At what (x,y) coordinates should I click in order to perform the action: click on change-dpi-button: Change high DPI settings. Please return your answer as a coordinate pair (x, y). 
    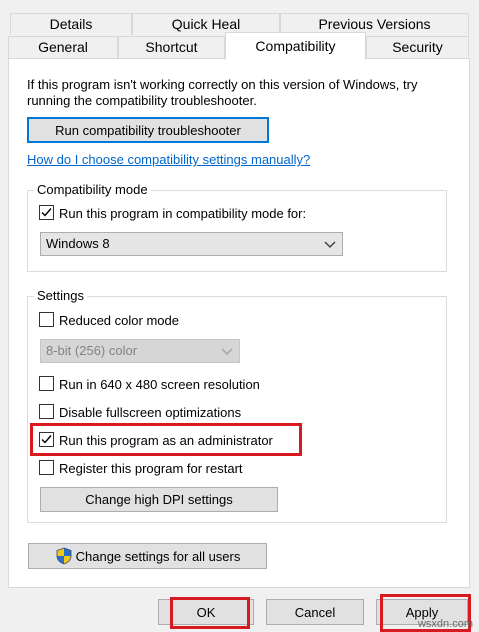
    Looking at the image, I should click on (159, 499).